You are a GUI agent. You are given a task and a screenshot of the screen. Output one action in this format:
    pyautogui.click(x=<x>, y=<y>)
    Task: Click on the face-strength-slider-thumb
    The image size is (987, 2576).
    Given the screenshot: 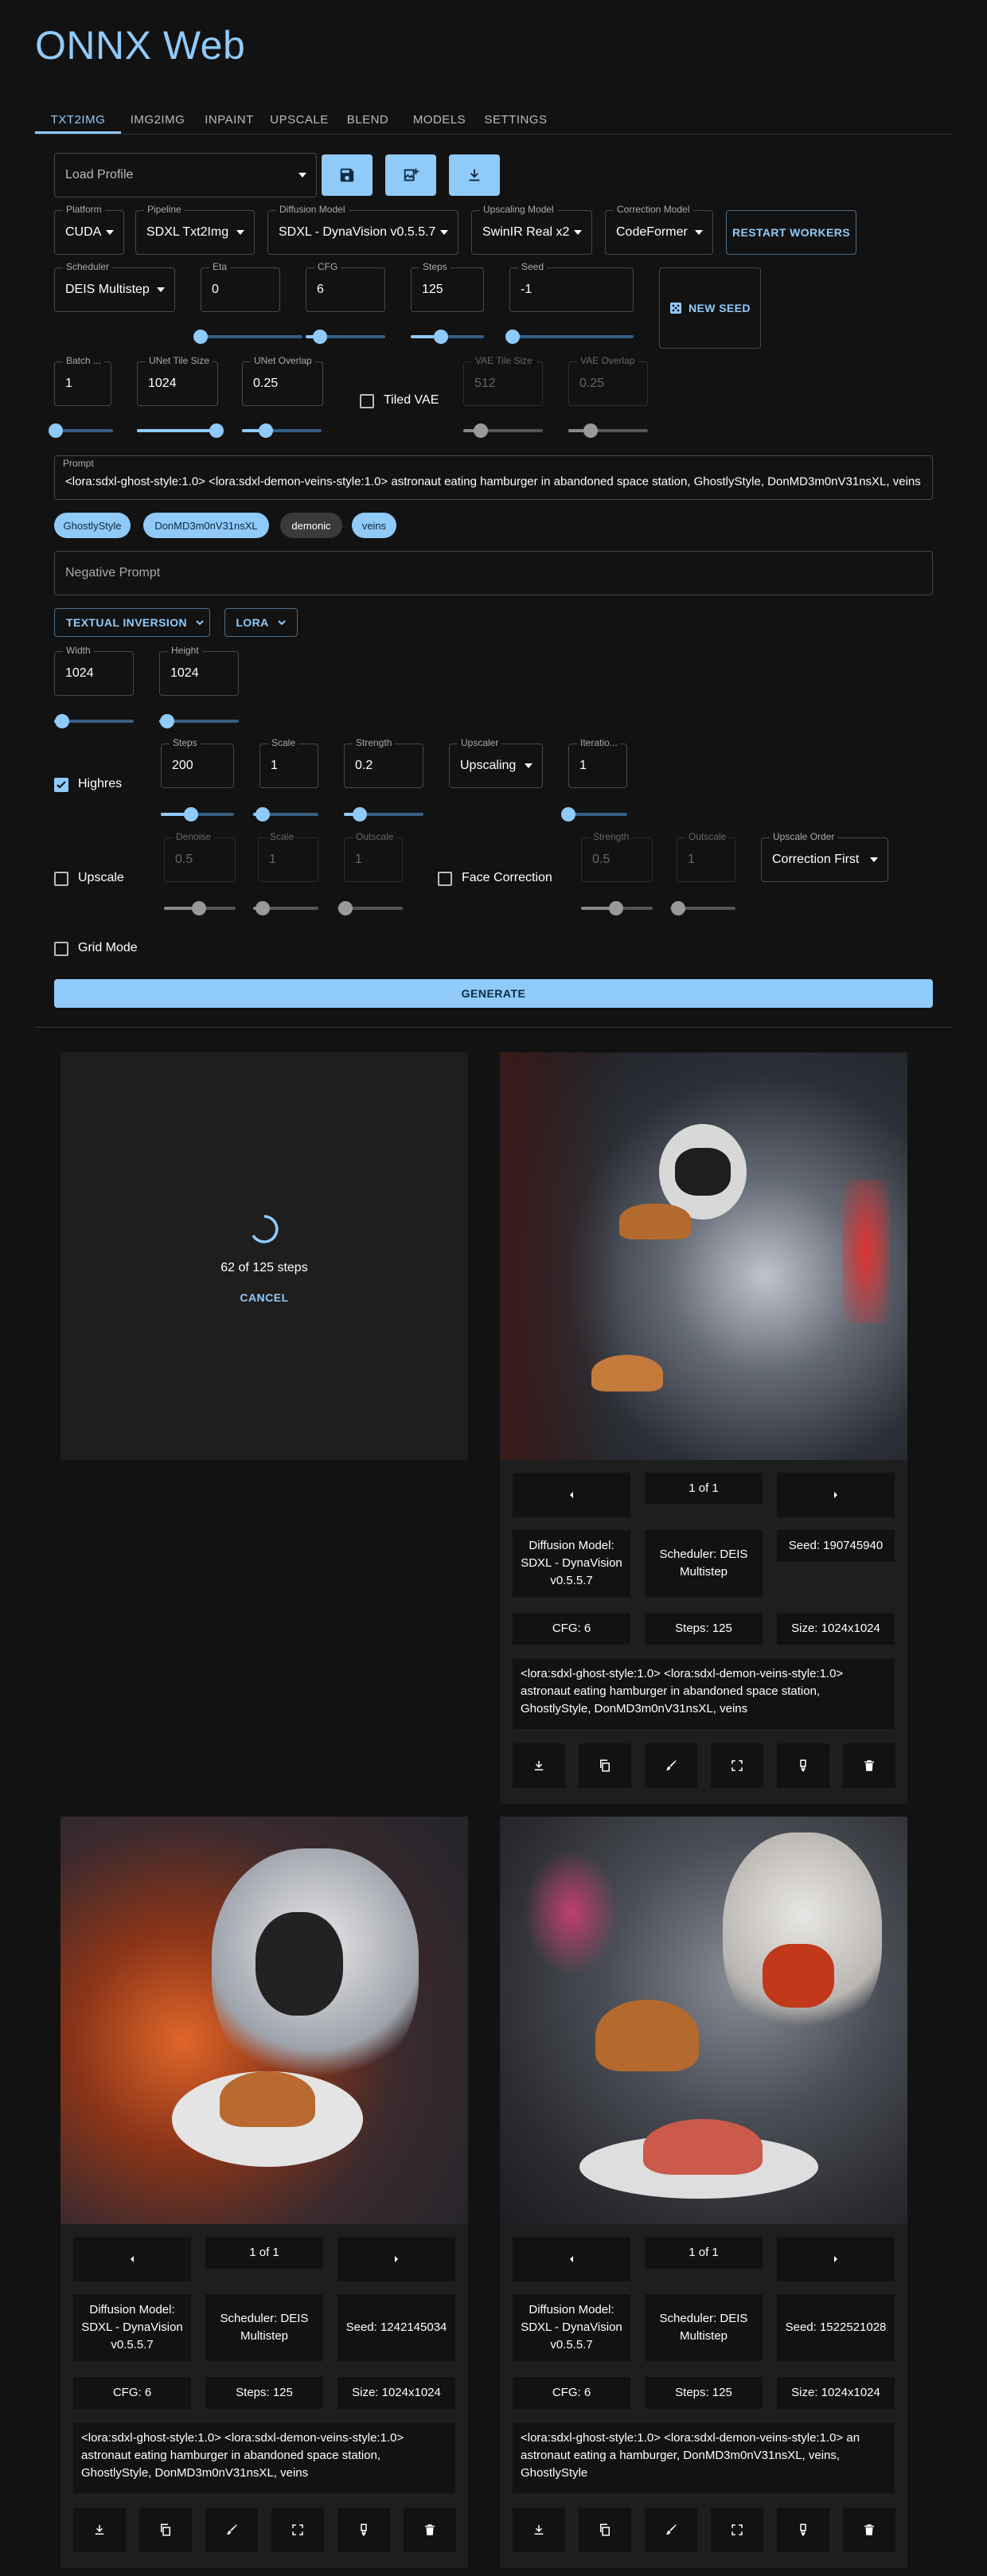 What is the action you would take?
    pyautogui.click(x=616, y=908)
    